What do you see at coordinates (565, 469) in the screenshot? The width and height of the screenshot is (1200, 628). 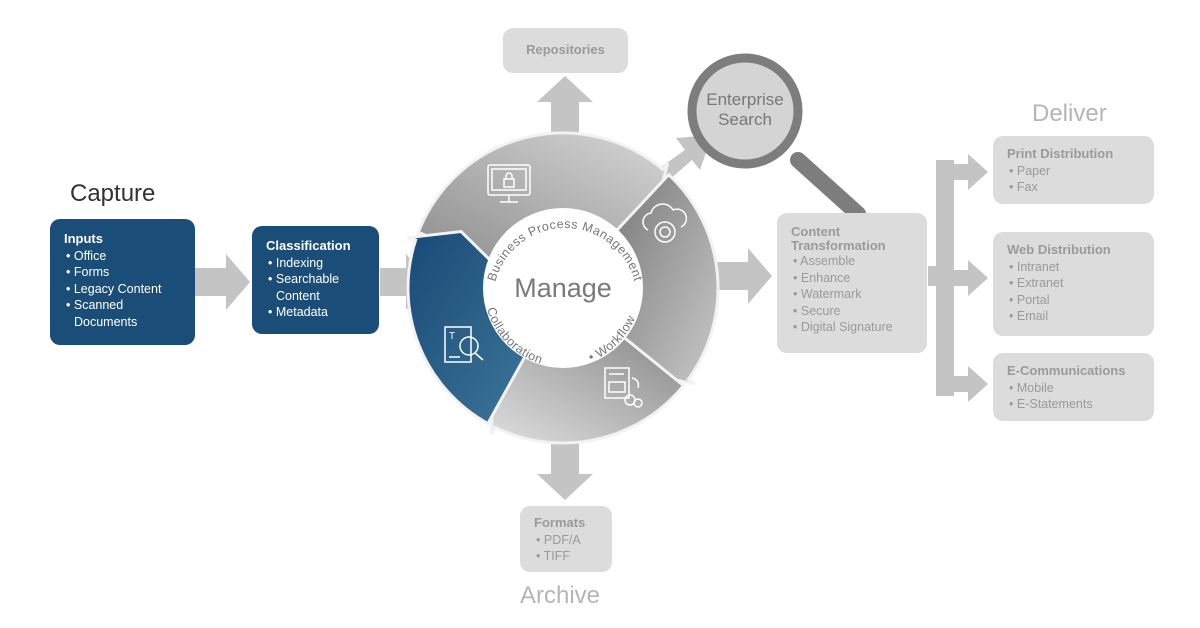 I see `arrow-to-formats` at bounding box center [565, 469].